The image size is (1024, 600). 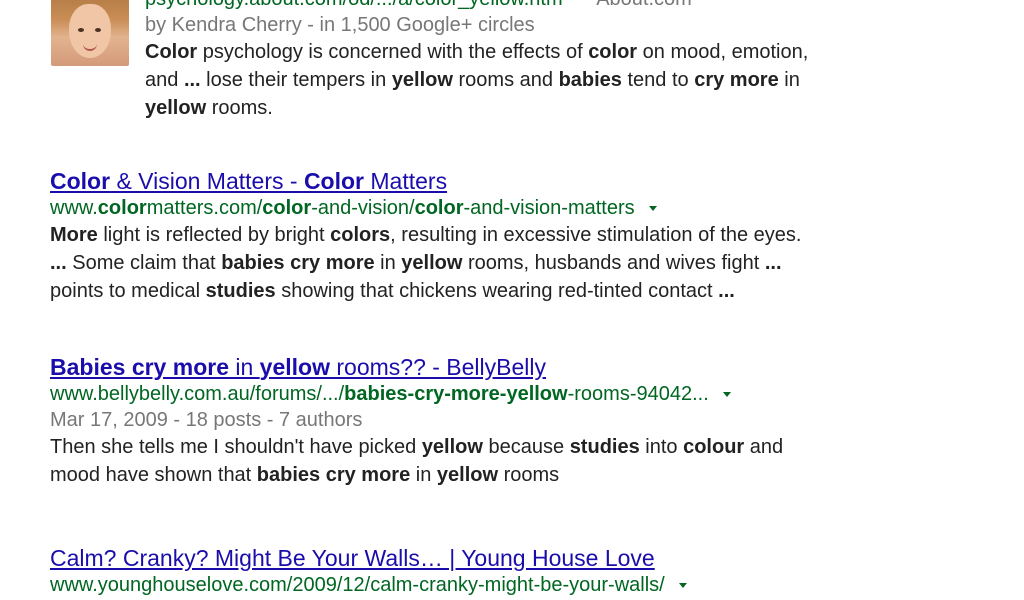 I want to click on result-site-name: About.com, so click(x=644, y=5).